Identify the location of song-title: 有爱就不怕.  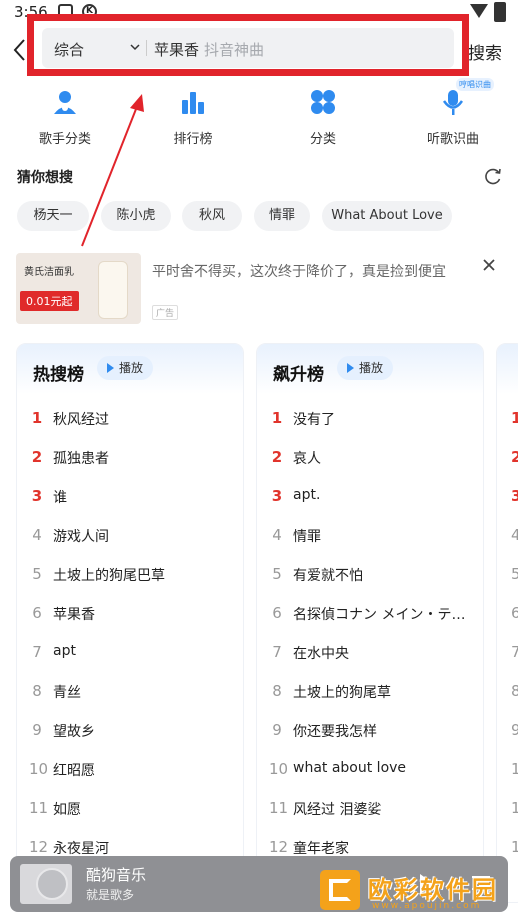
(328, 576).